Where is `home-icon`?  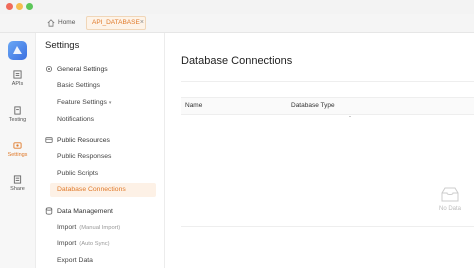 home-icon is located at coordinates (51, 23).